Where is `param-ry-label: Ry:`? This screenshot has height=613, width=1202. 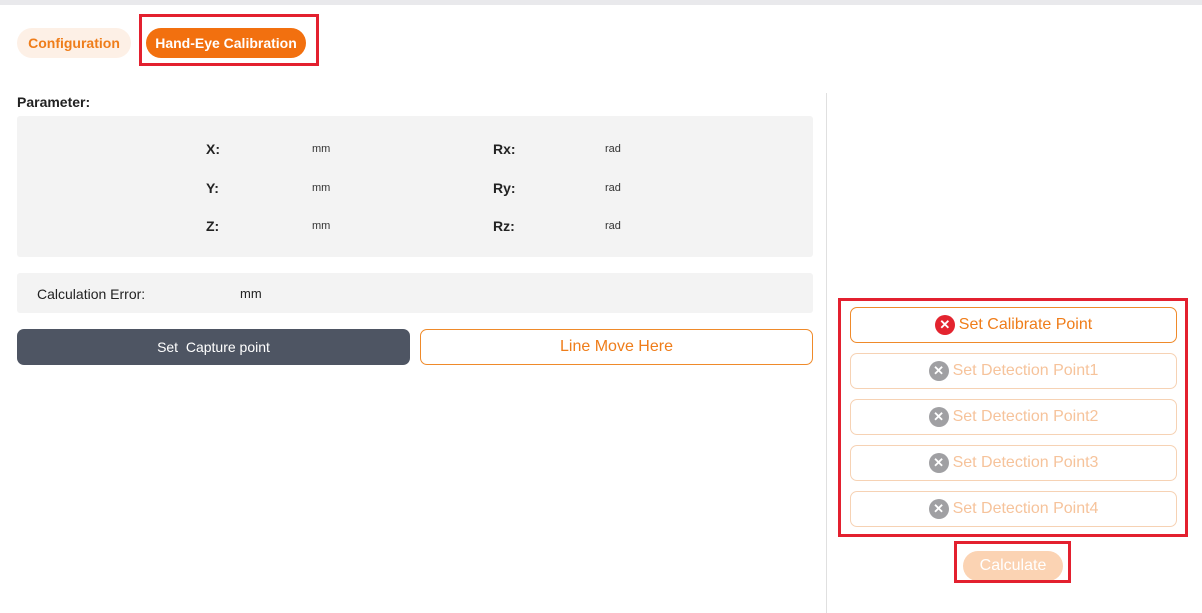
param-ry-label: Ry: is located at coordinates (504, 188).